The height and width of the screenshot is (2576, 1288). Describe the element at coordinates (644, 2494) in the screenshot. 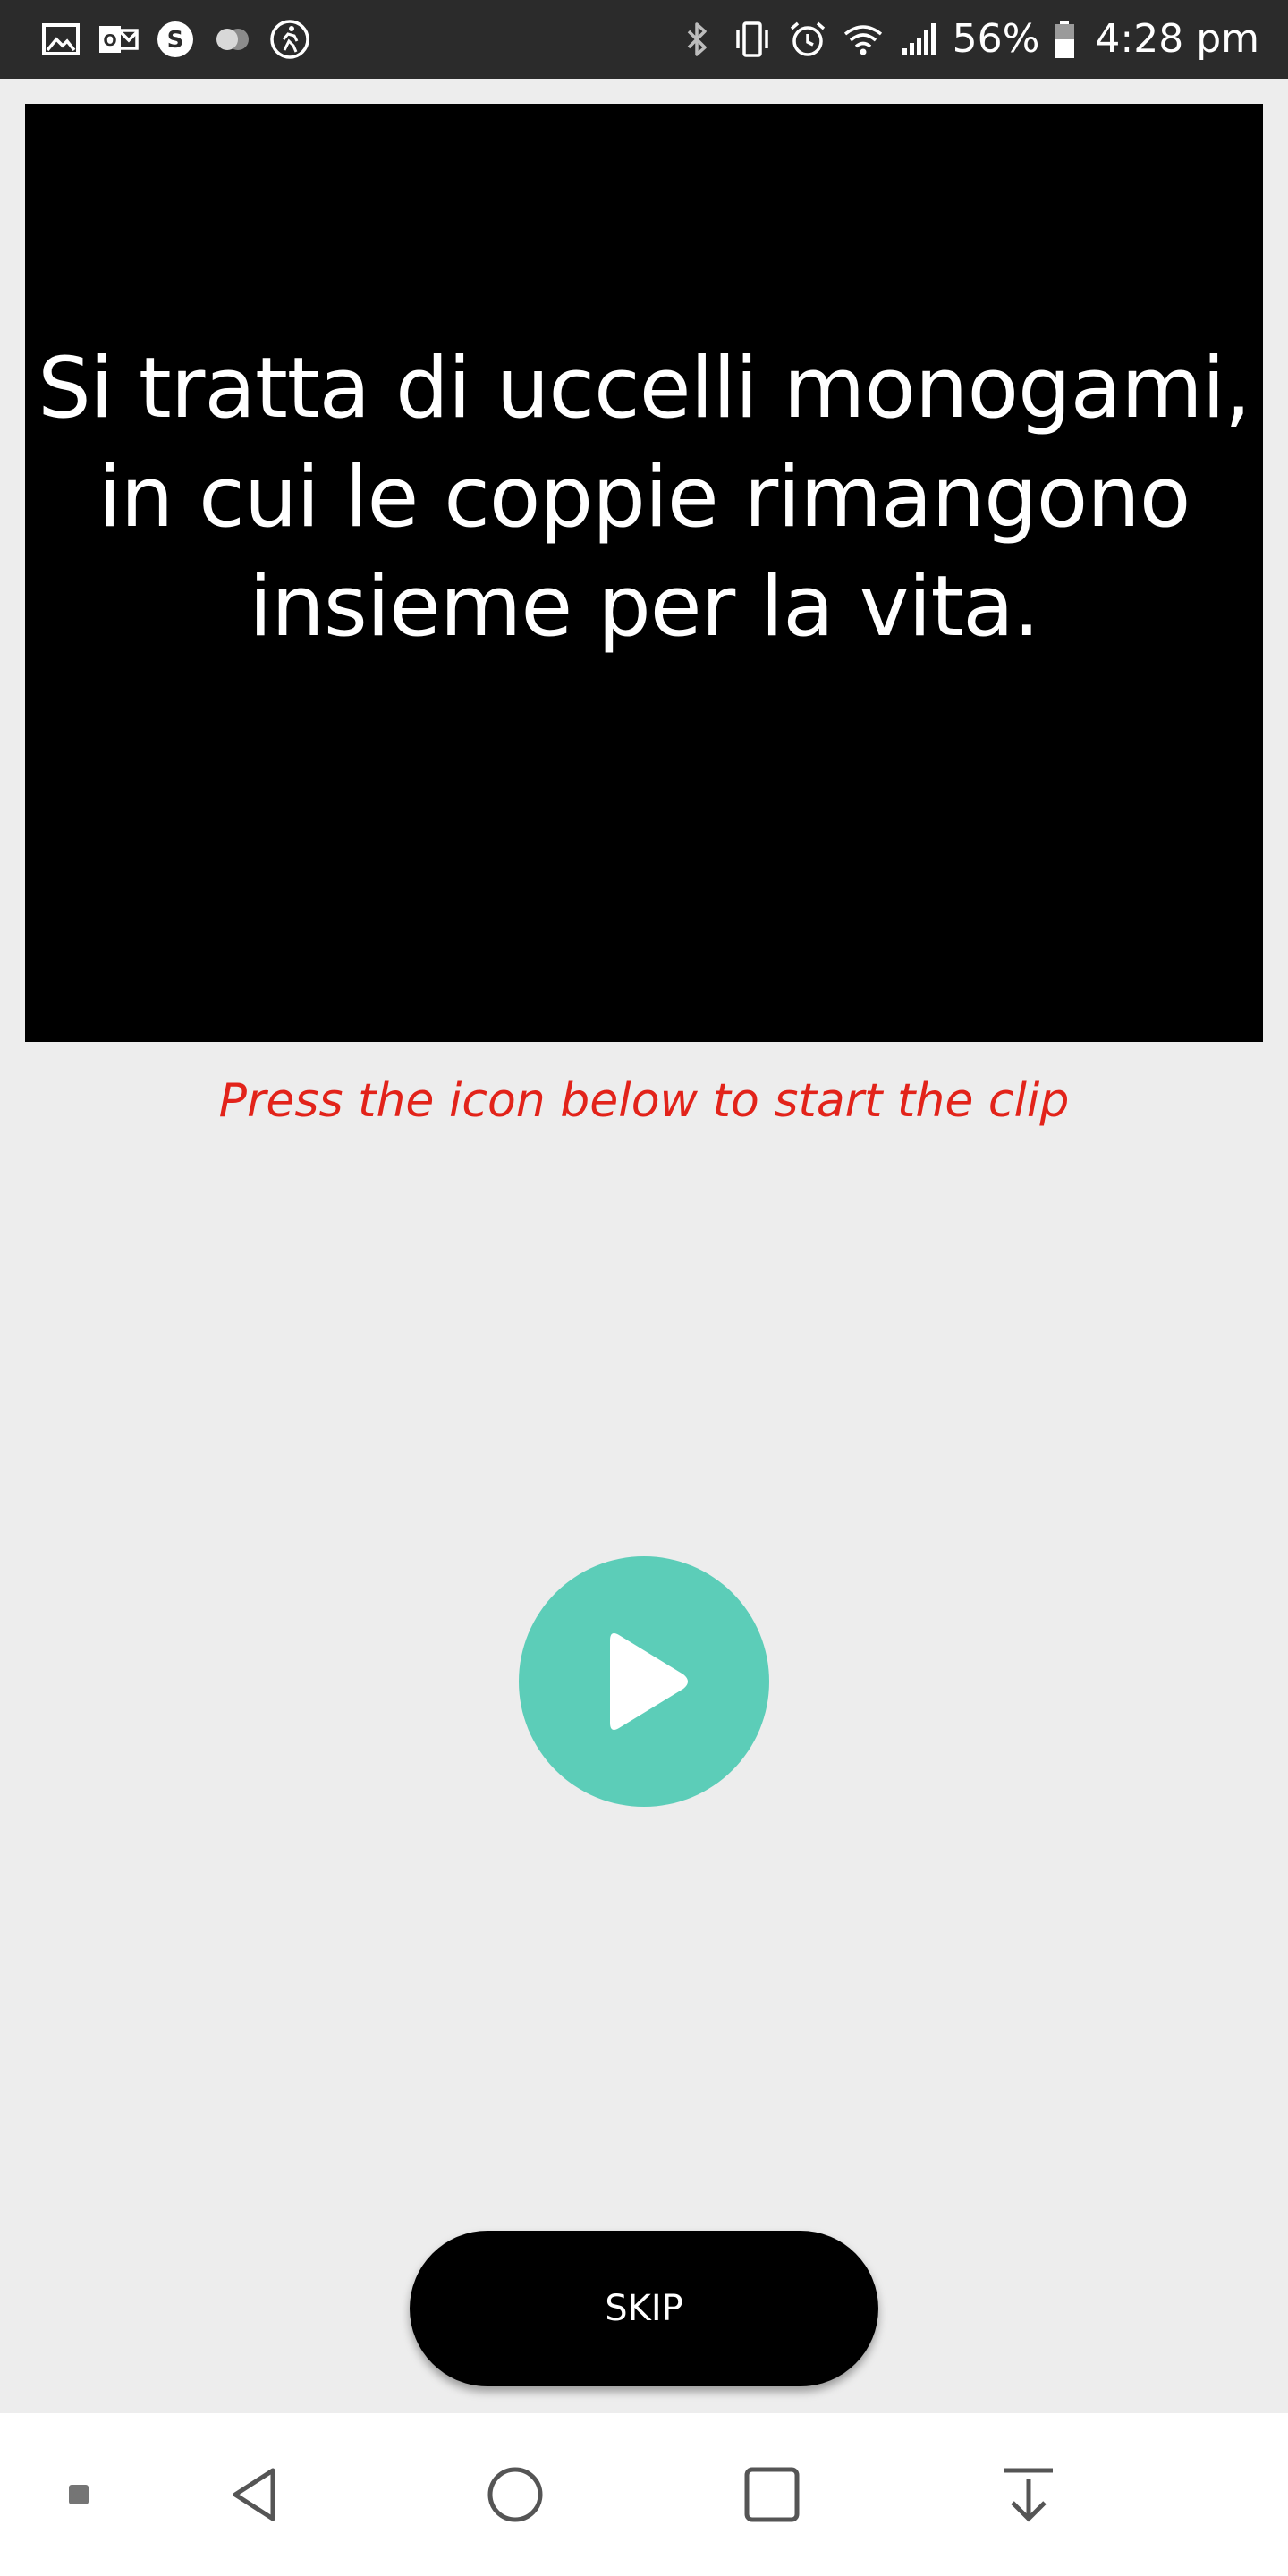

I see `navigation-bar` at that location.